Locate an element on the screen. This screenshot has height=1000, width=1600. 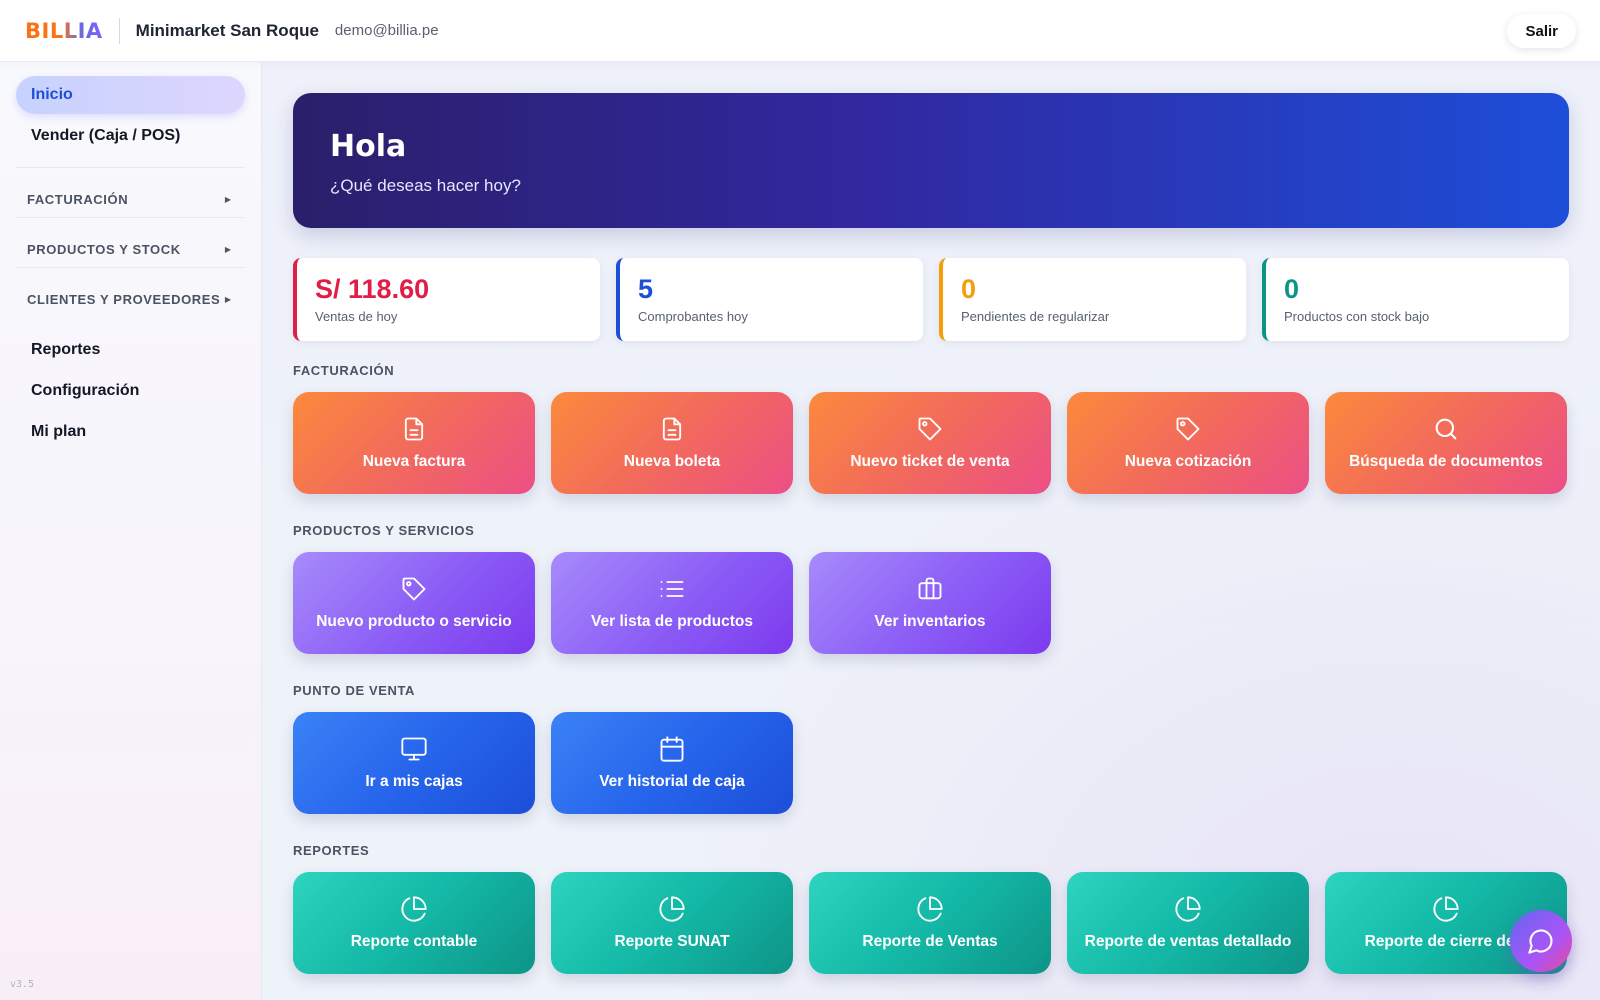
sidebar-group-facturacion: FACTURACIÓN ▶ is located at coordinates (130, 192).